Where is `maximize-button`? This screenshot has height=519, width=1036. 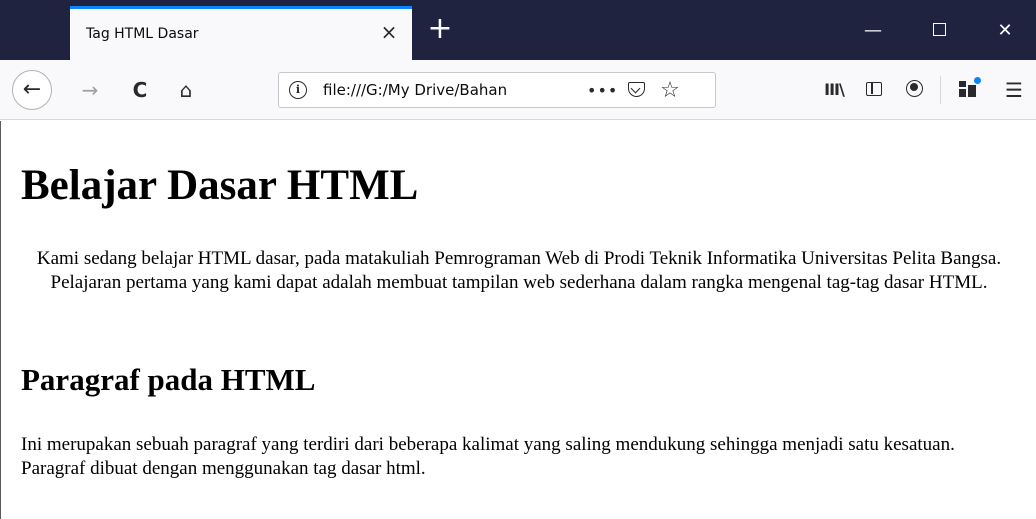
maximize-button is located at coordinates (939, 31).